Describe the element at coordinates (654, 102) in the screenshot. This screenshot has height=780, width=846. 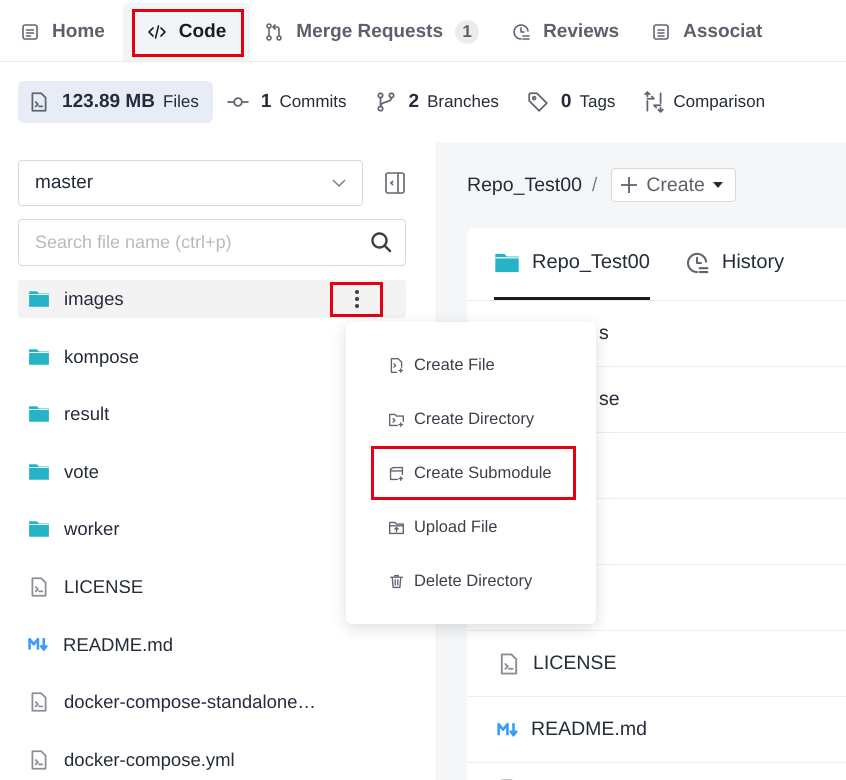
I see `compare-icon` at that location.